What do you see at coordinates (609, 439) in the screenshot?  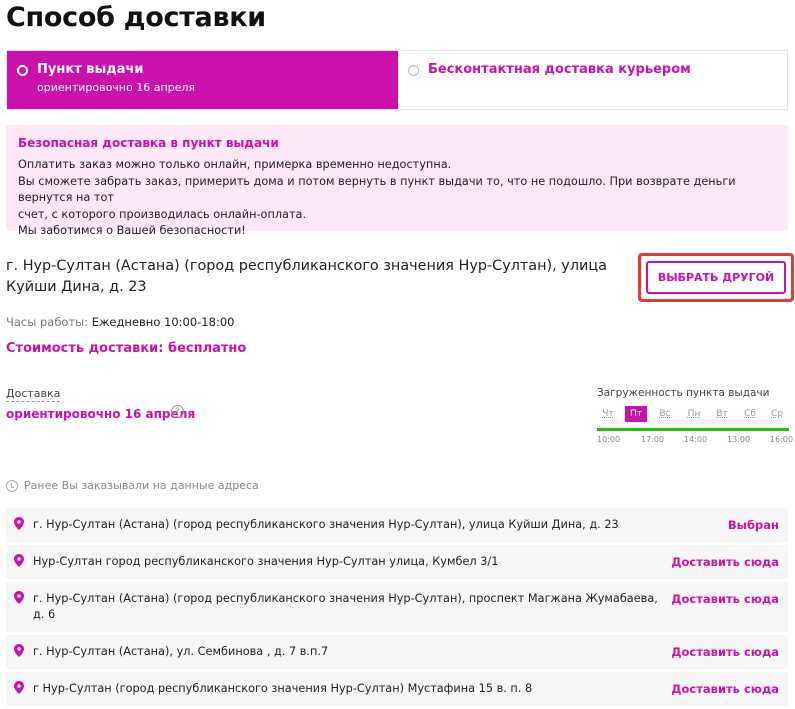 I see `time-label: 10:00` at bounding box center [609, 439].